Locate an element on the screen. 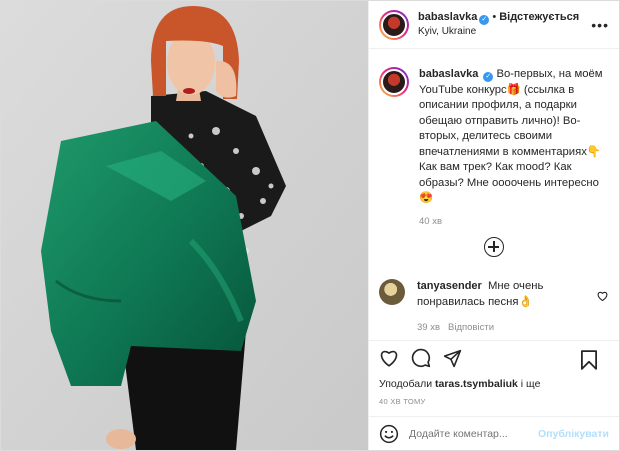 This screenshot has width=620, height=451. comment-icon is located at coordinates (421, 359).